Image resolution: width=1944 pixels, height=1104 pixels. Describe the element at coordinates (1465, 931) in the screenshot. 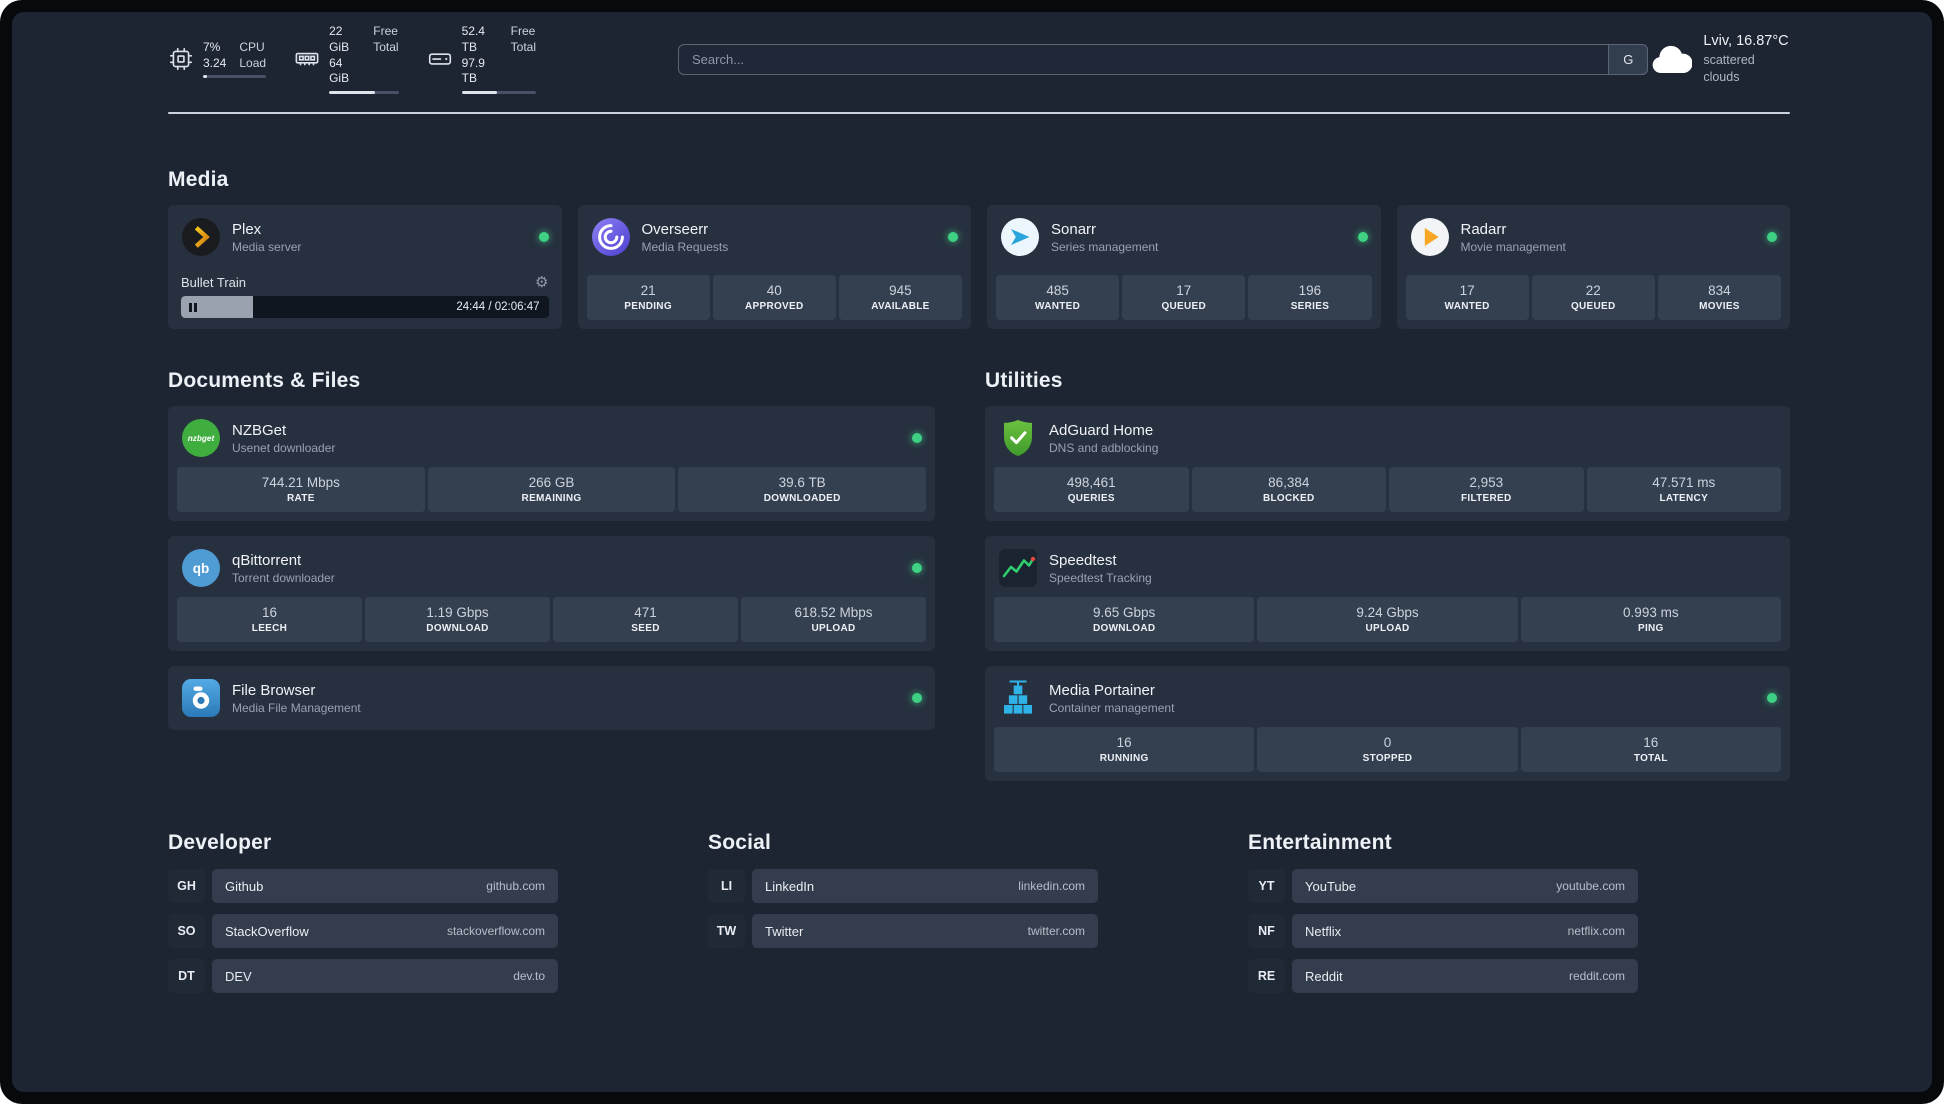

I see `bookmark-body: Netflix netflix.com` at that location.